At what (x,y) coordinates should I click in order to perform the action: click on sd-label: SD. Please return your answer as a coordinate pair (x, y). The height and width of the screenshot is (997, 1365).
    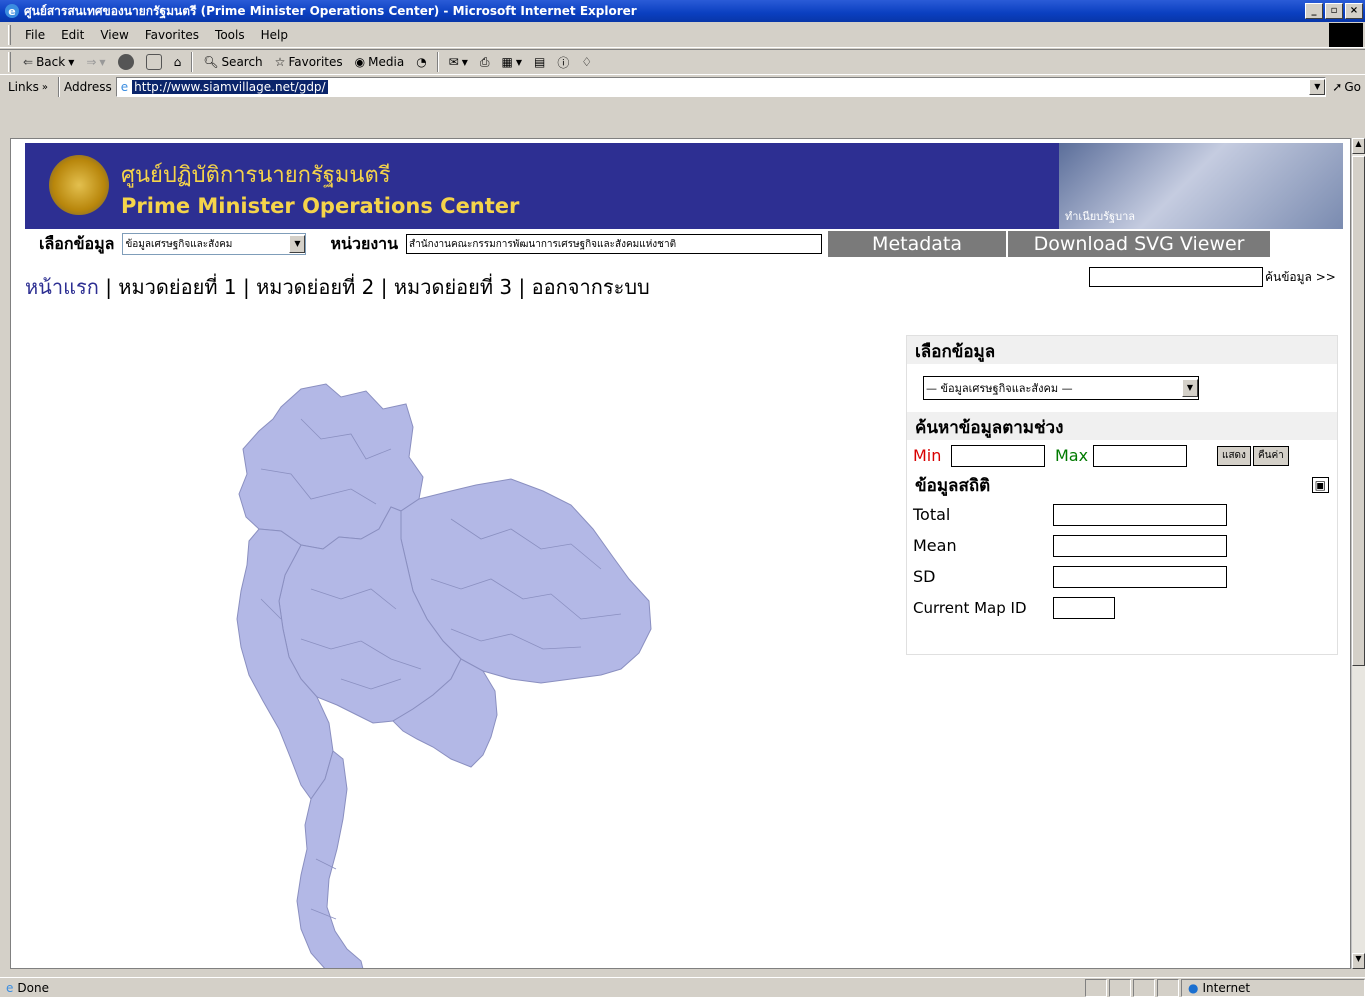
    Looking at the image, I should click on (924, 576).